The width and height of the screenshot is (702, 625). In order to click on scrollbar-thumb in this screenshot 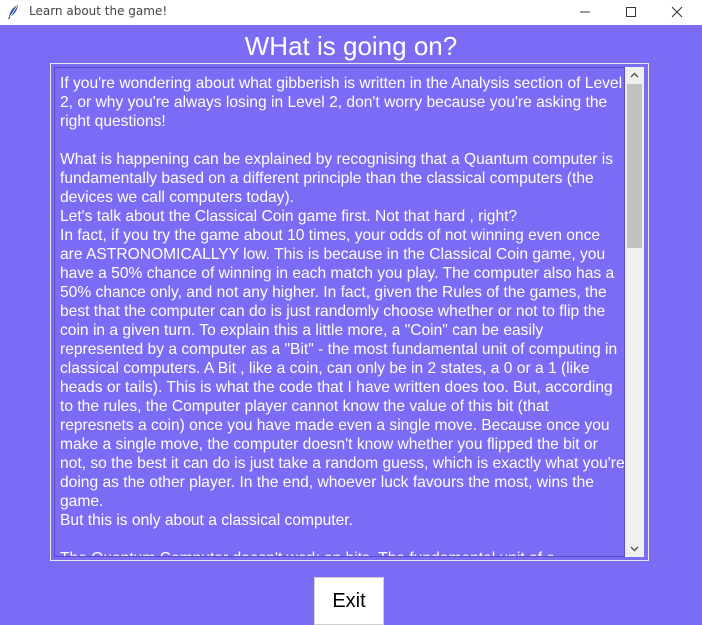, I will do `click(634, 166)`.